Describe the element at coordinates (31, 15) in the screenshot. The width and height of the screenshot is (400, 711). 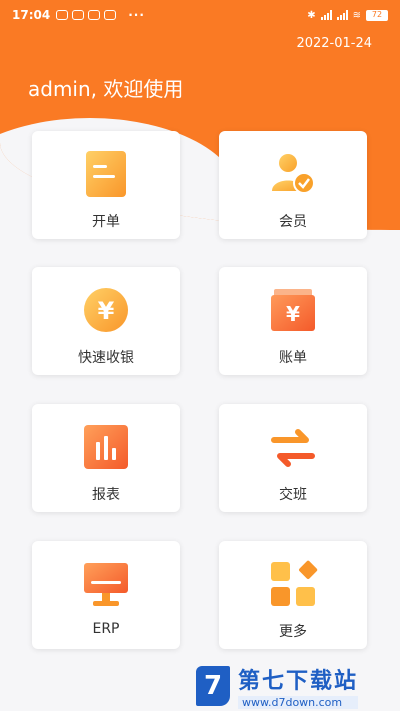
I see `status-time: 17:04` at that location.